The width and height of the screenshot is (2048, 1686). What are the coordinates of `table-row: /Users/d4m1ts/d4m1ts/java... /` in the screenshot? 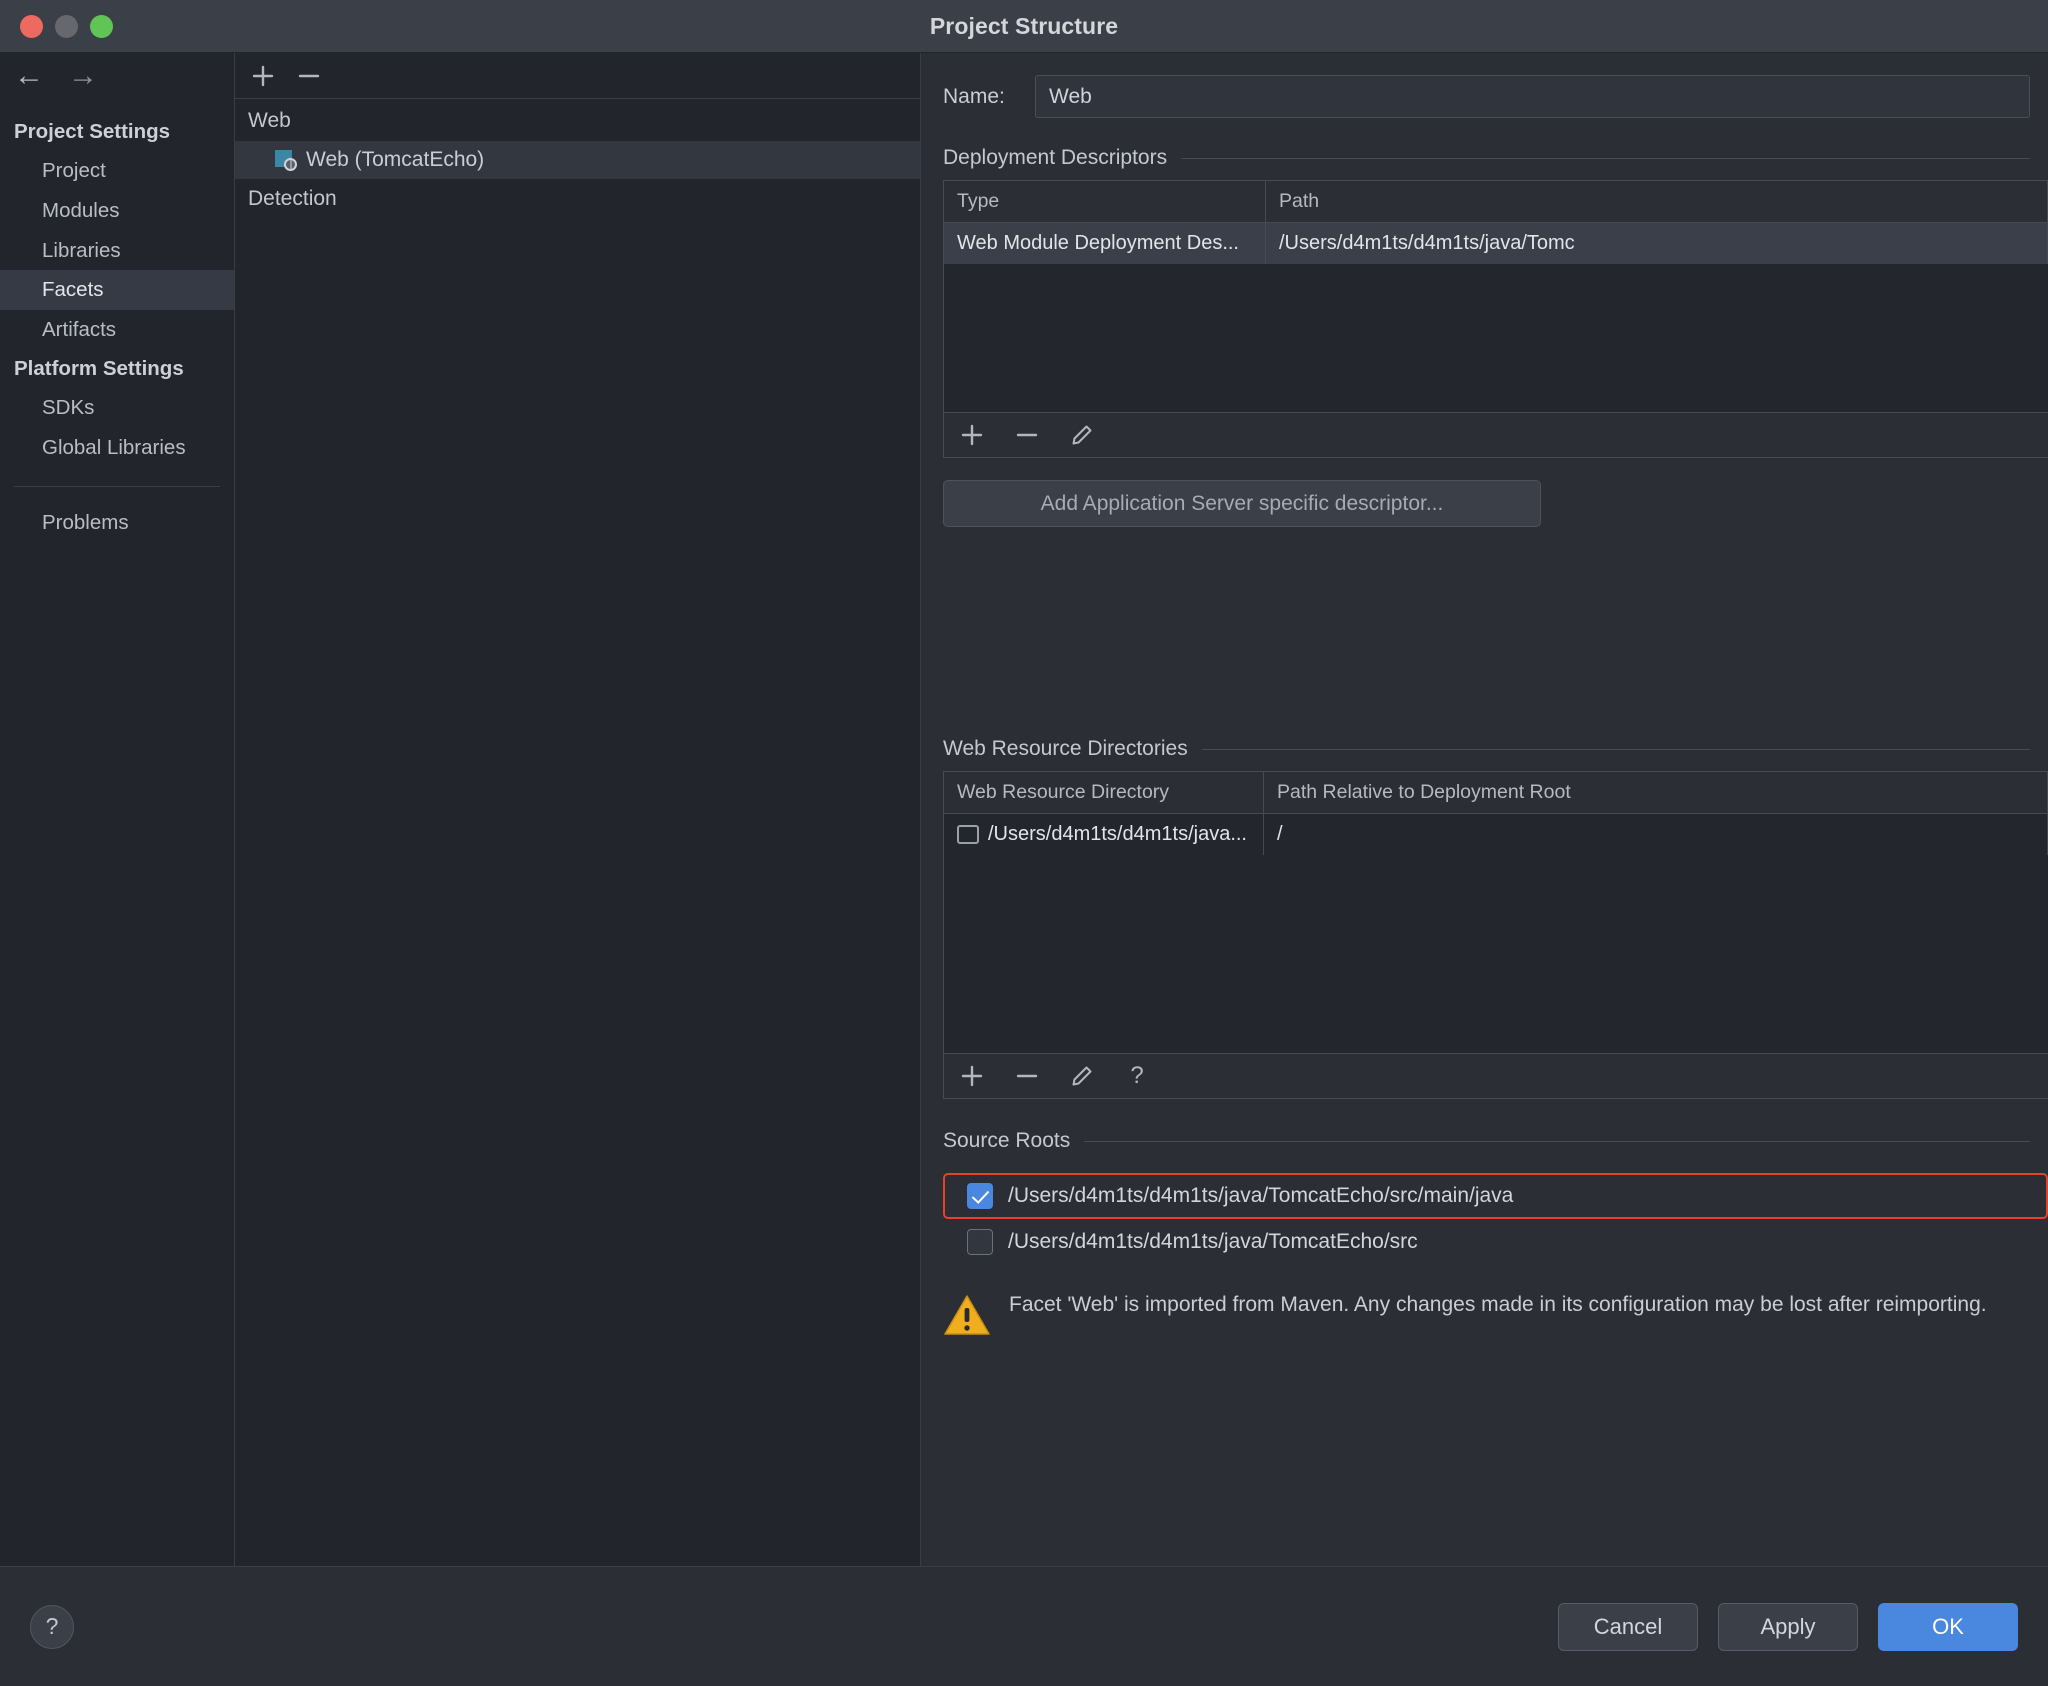 It's located at (1496, 834).